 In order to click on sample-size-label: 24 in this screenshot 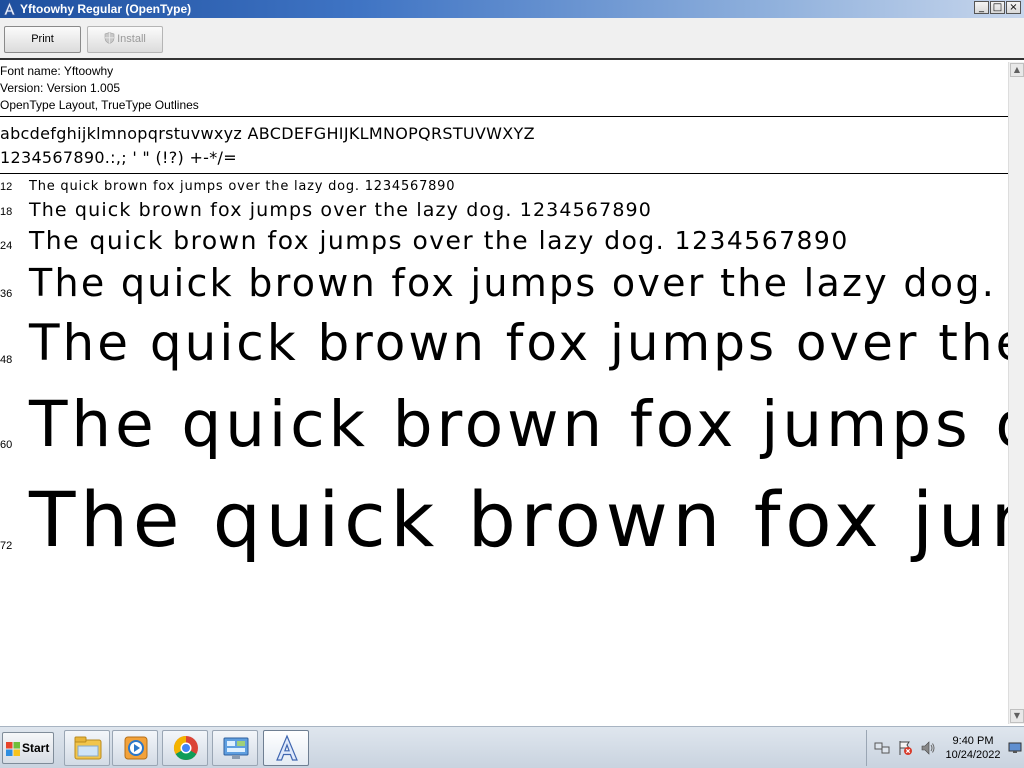, I will do `click(6, 246)`.